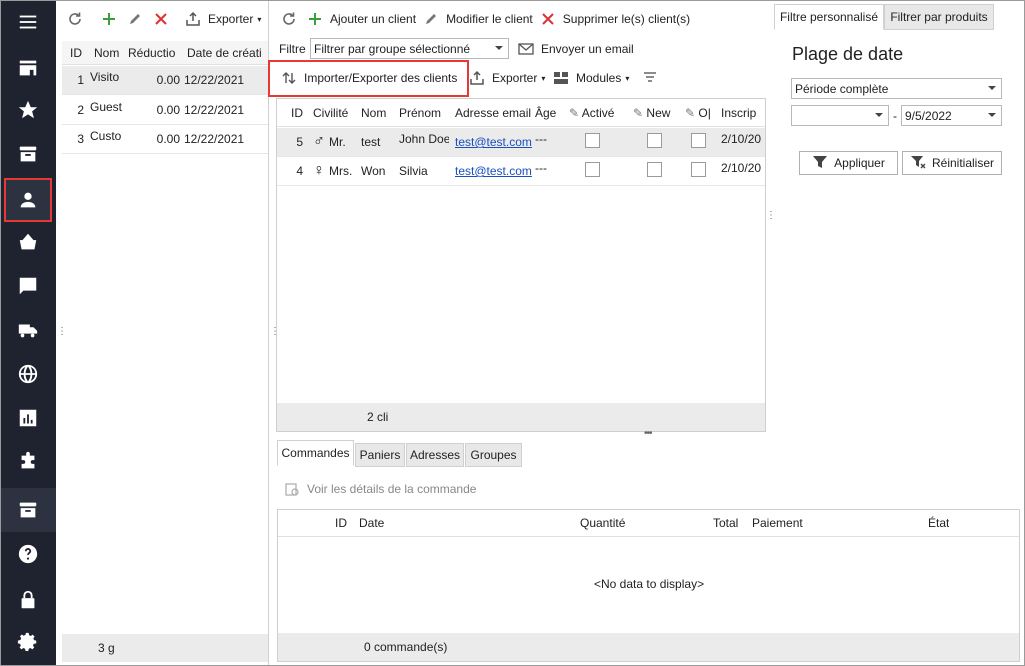  Describe the element at coordinates (380, 455) in the screenshot. I see `tab-carts: Paniers` at that location.